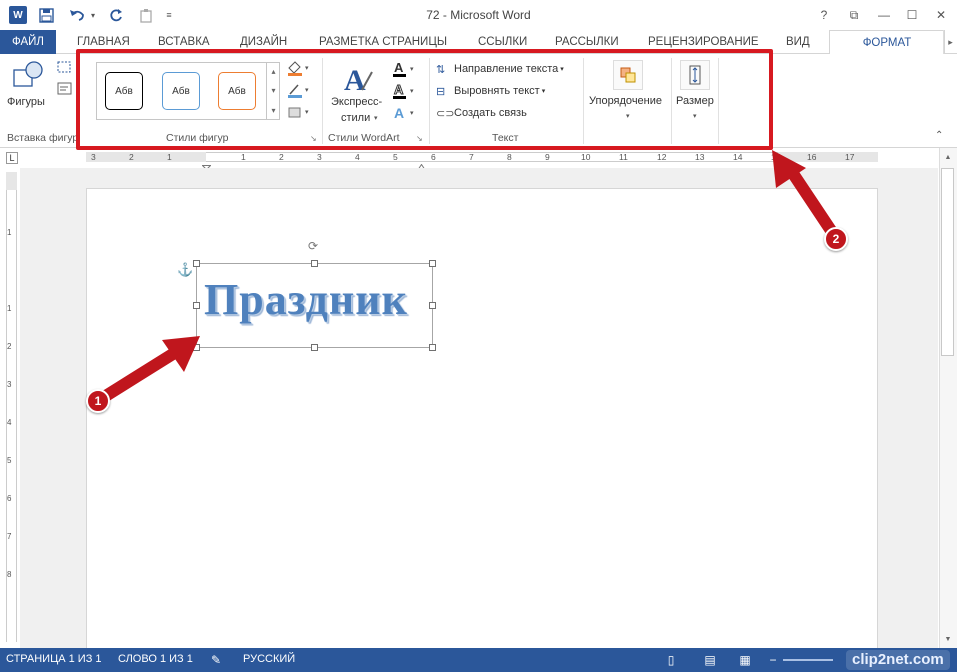  I want to click on annotation-badge-2: 2, so click(836, 239).